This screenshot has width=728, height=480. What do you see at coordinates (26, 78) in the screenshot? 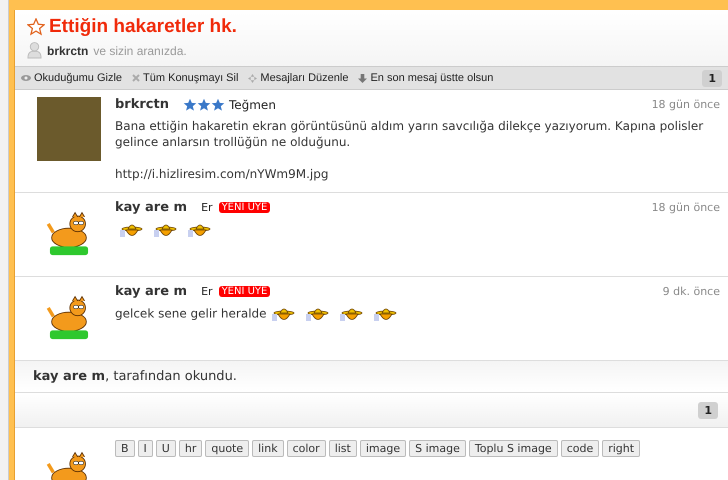
I see `eye-icon` at bounding box center [26, 78].